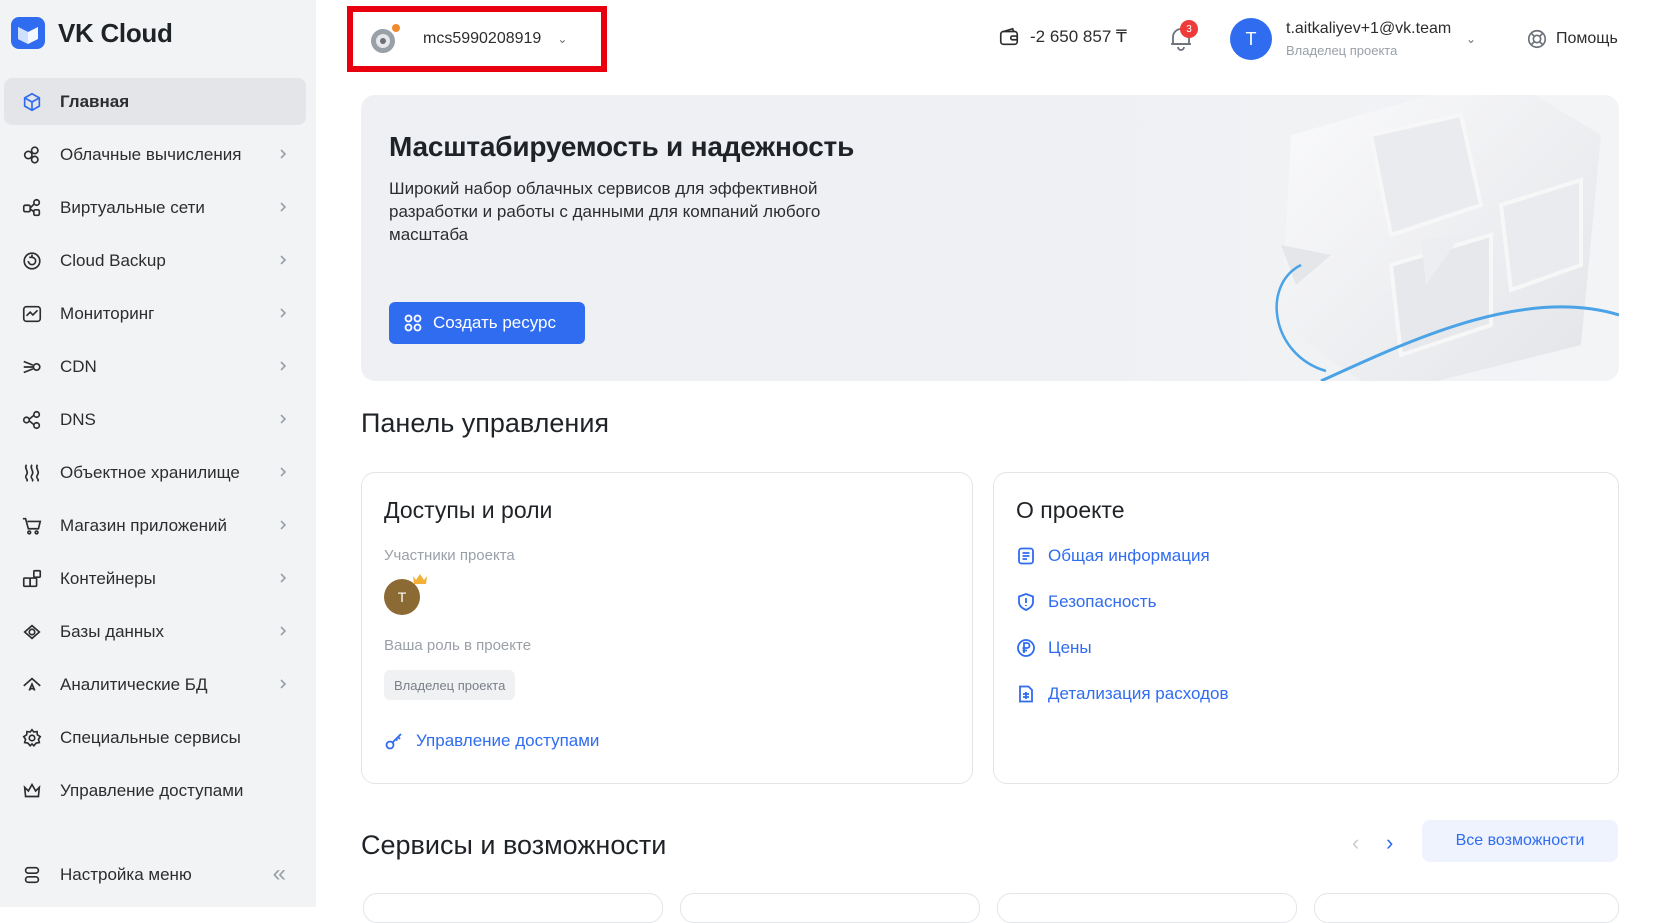 The height and width of the screenshot is (923, 1656). What do you see at coordinates (1009, 36) in the screenshot?
I see `wallet-icon` at bounding box center [1009, 36].